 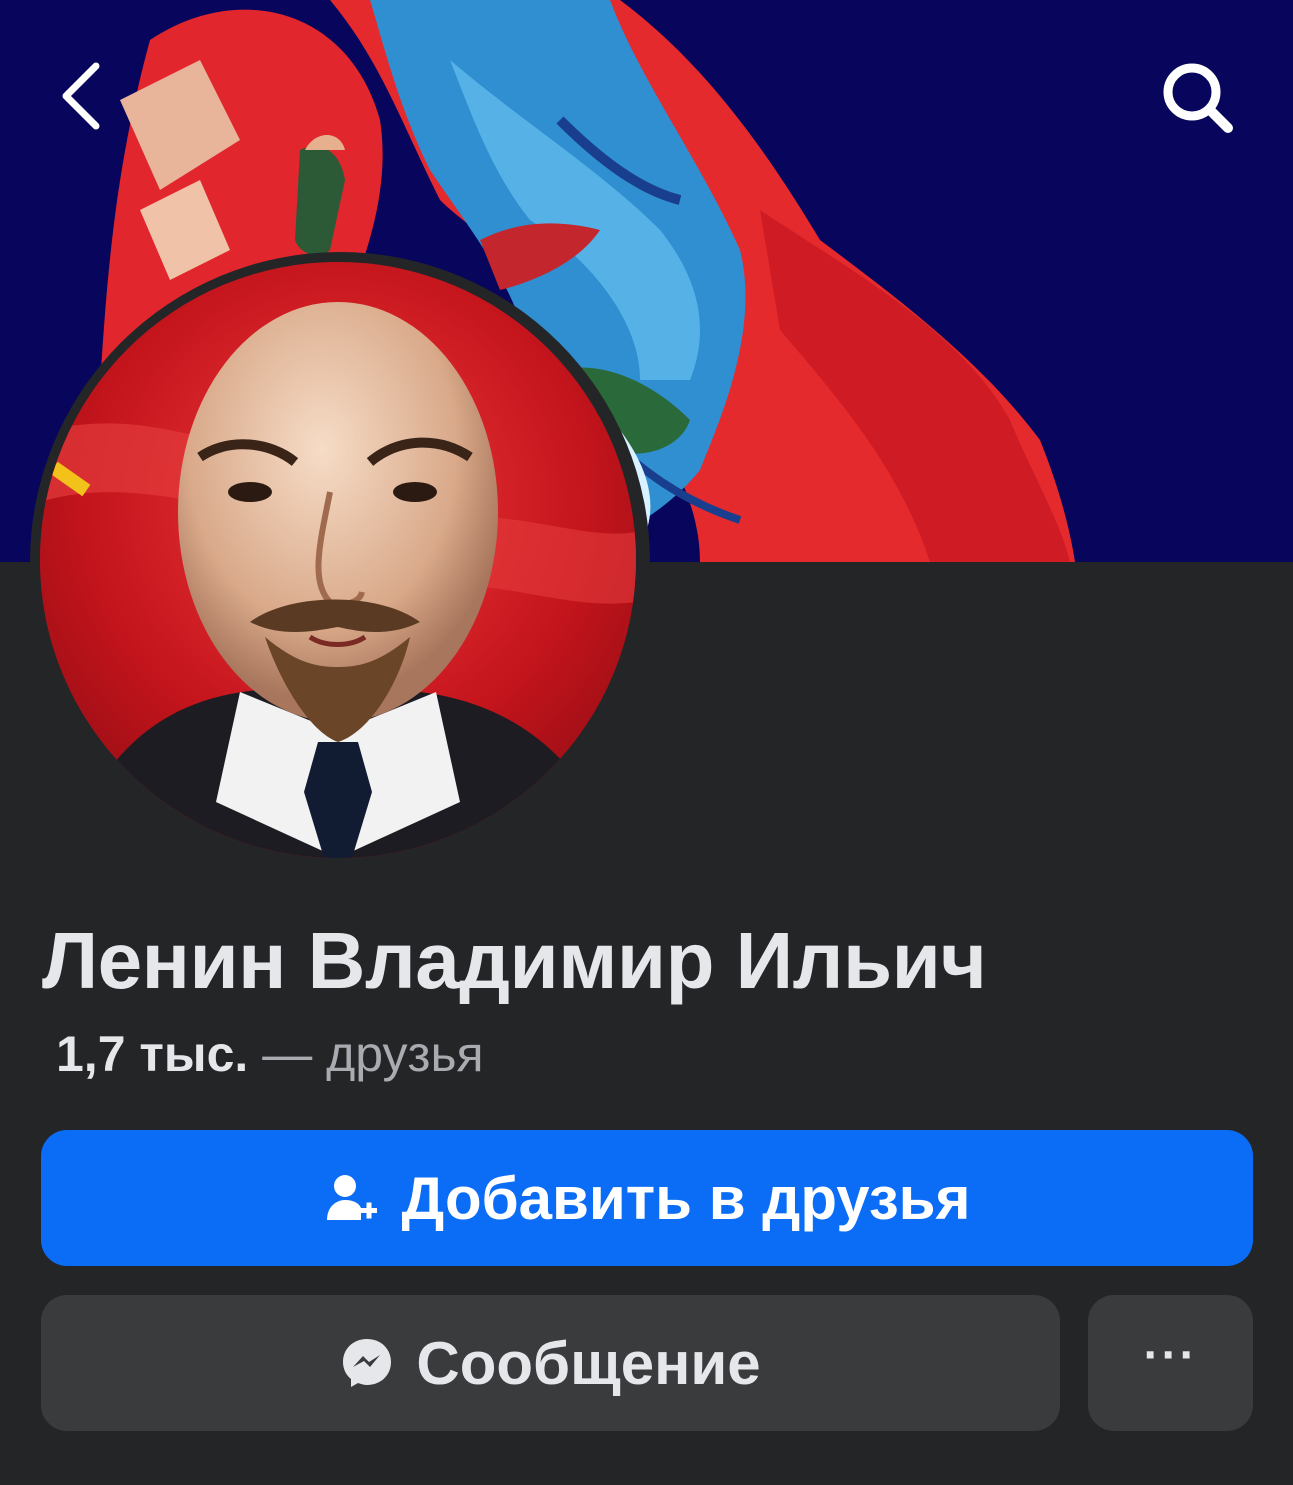 What do you see at coordinates (588, 1363) in the screenshot?
I see `message-label: Сообщение` at bounding box center [588, 1363].